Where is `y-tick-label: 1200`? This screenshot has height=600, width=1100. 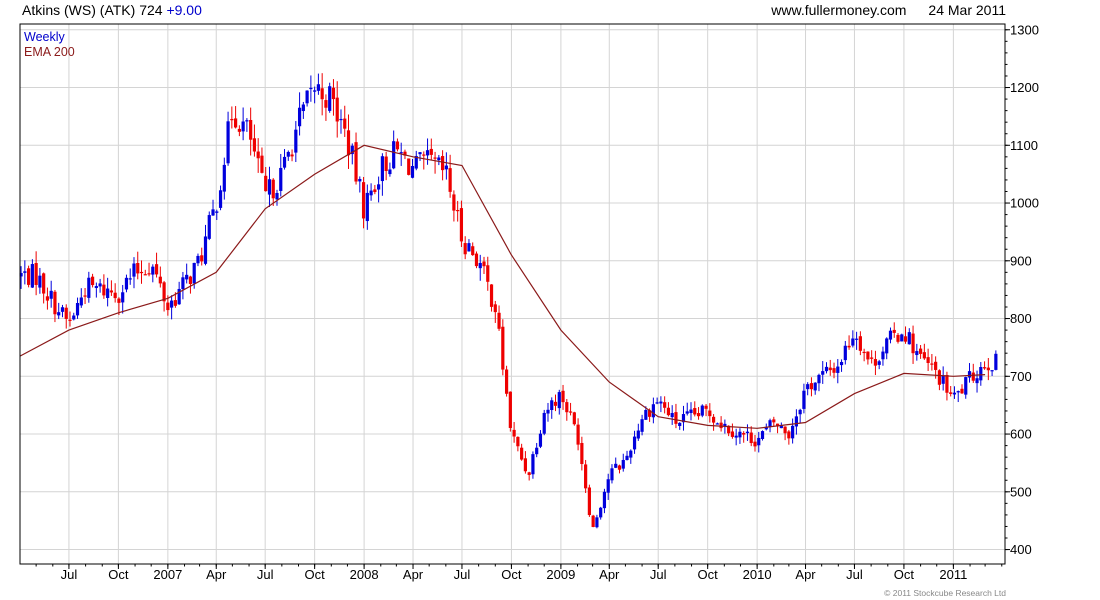 y-tick-label: 1200 is located at coordinates (1024, 87).